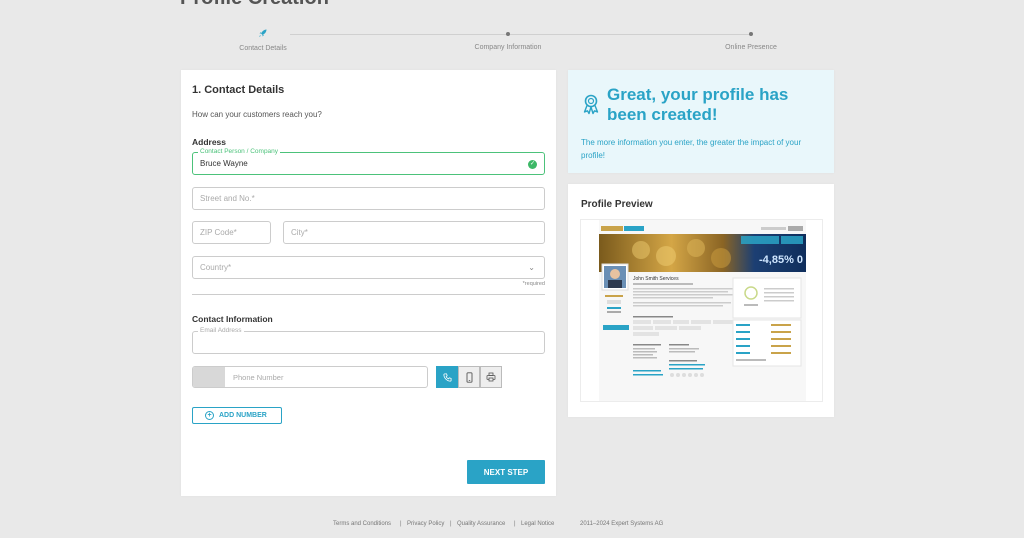 The width and height of the screenshot is (1024, 538). I want to click on step-label: Contact Details, so click(263, 48).